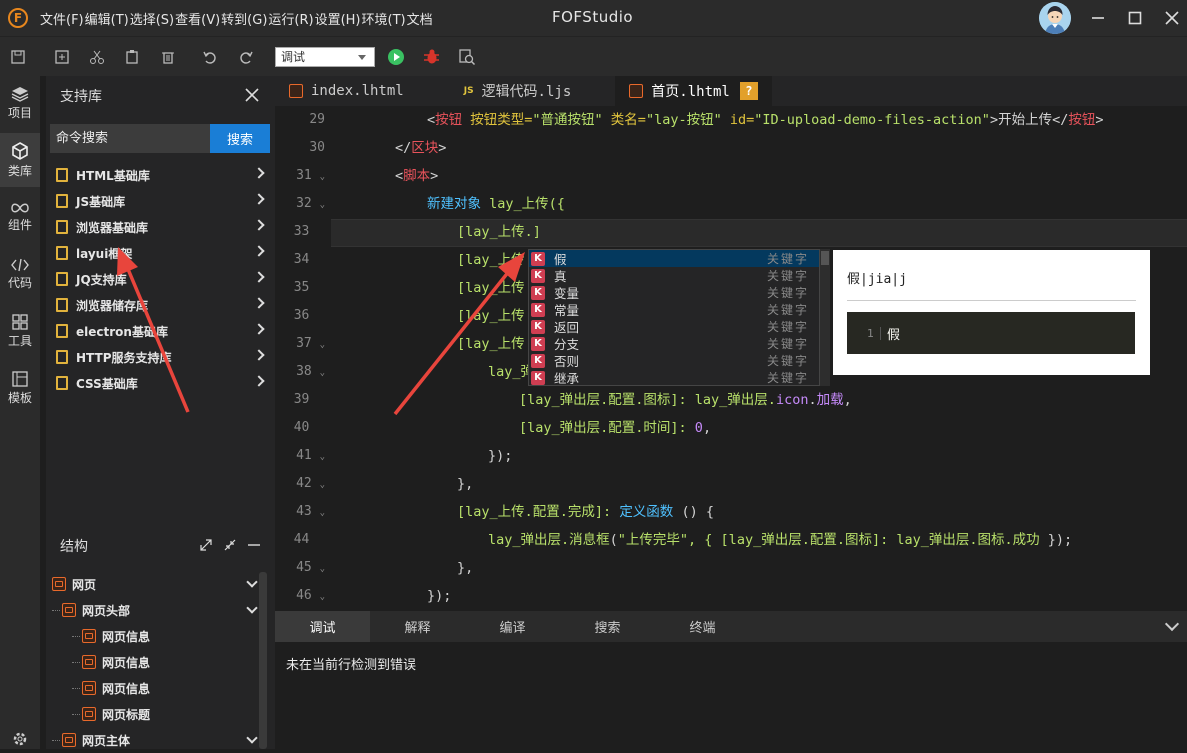  Describe the element at coordinates (396, 57) in the screenshot. I see `run-icon` at that location.